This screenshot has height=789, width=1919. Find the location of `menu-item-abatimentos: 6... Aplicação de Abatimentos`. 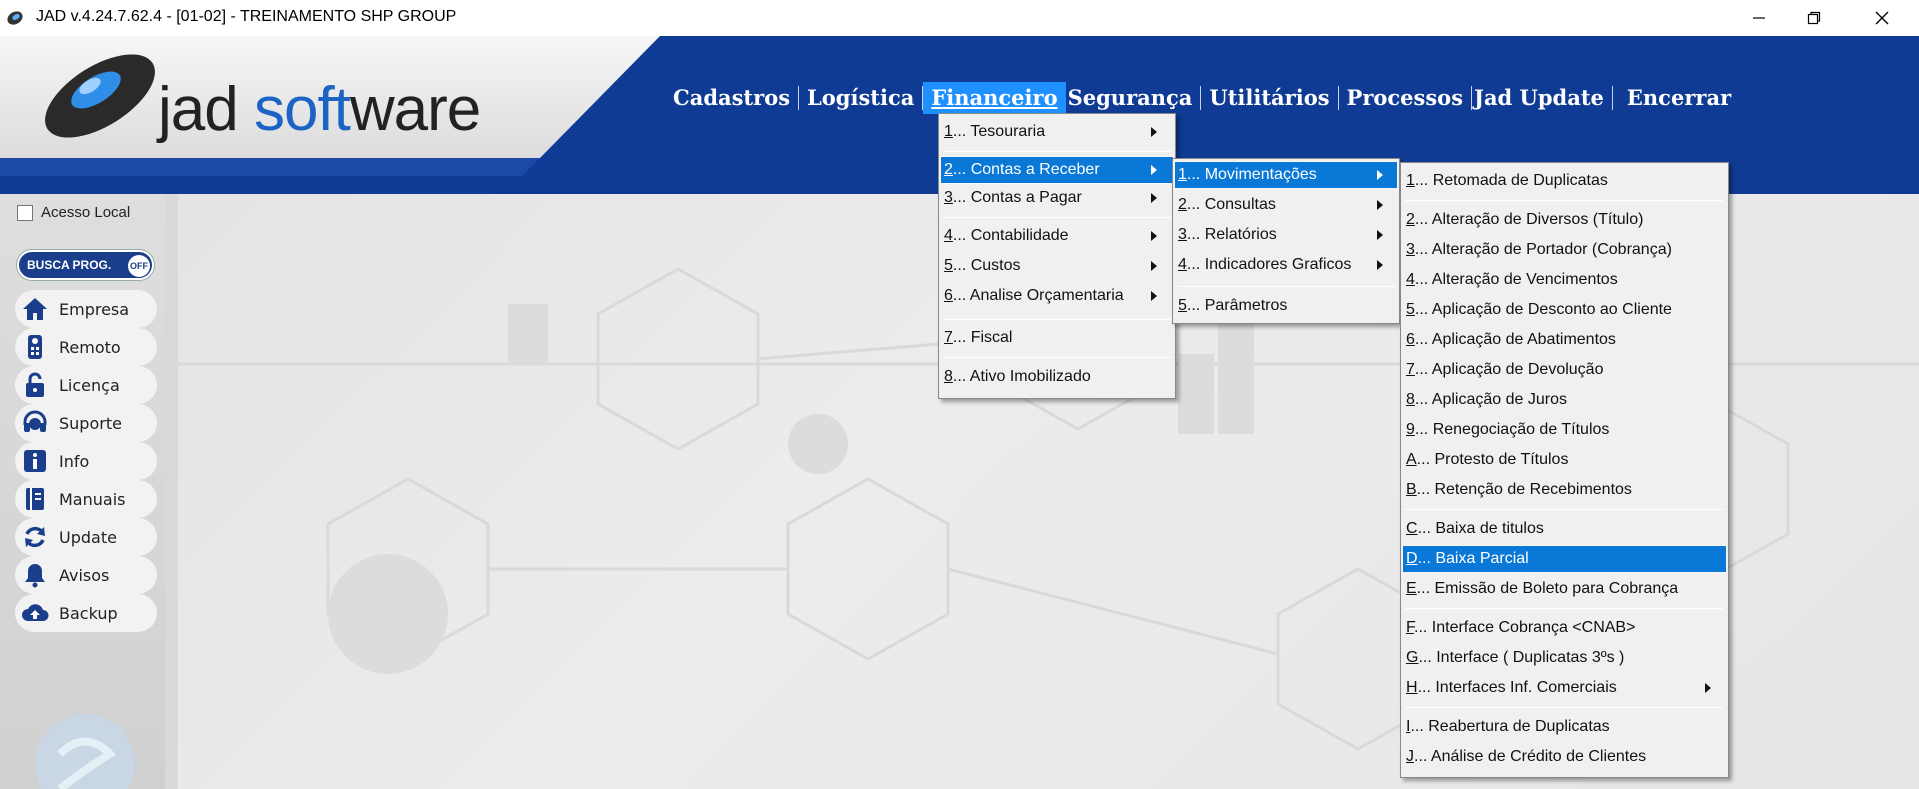

menu-item-abatimentos: 6... Aplicação de Abatimentos is located at coordinates (1564, 340).